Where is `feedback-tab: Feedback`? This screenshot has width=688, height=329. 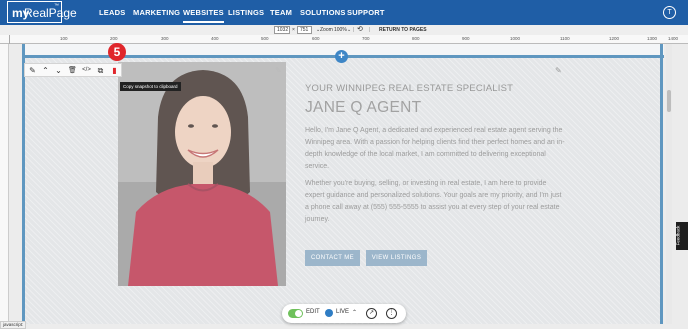
feedback-tab: Feedback is located at coordinates (681, 236).